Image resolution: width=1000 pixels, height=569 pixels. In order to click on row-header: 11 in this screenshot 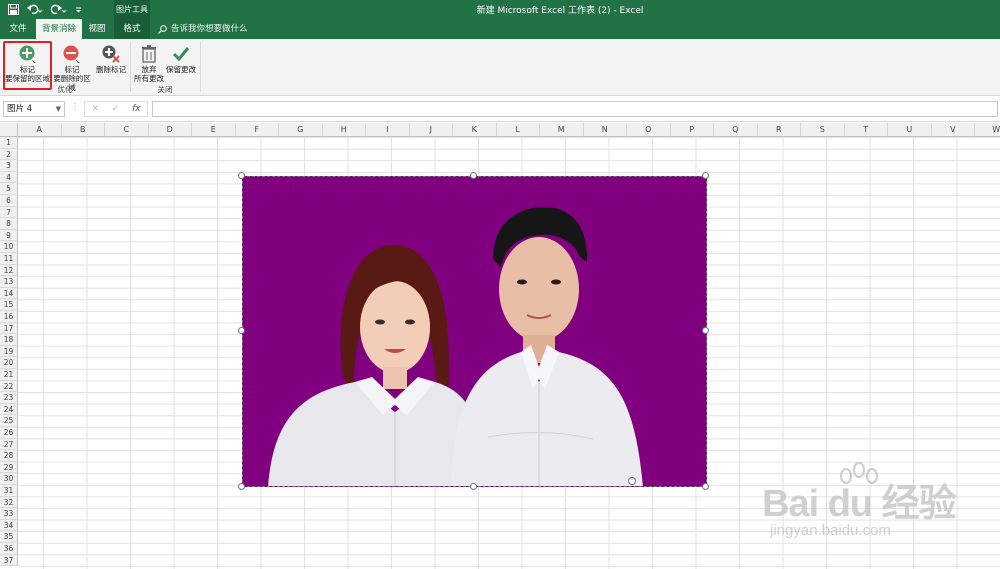, I will do `click(9, 259)`.